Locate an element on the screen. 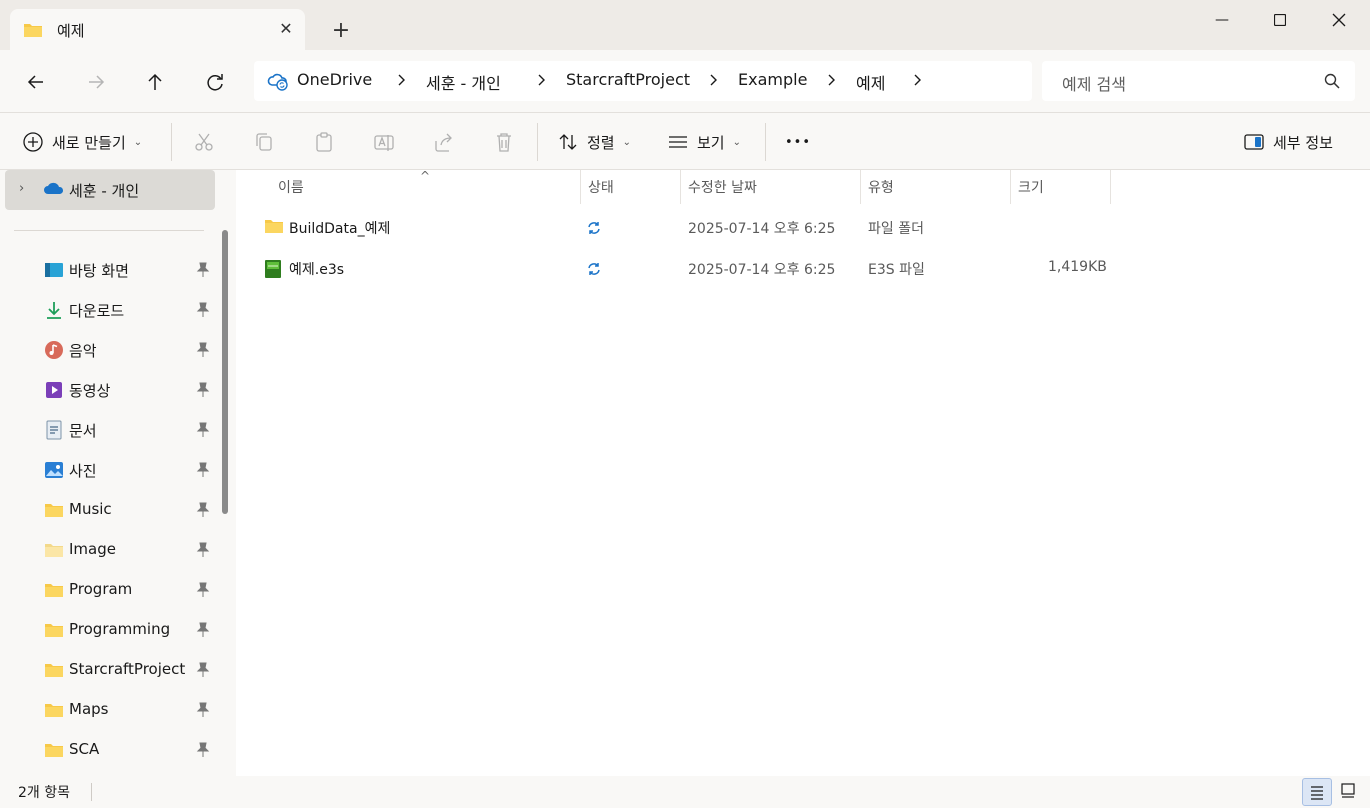  new-button-label: 새로 만들기 is located at coordinates (89, 142).